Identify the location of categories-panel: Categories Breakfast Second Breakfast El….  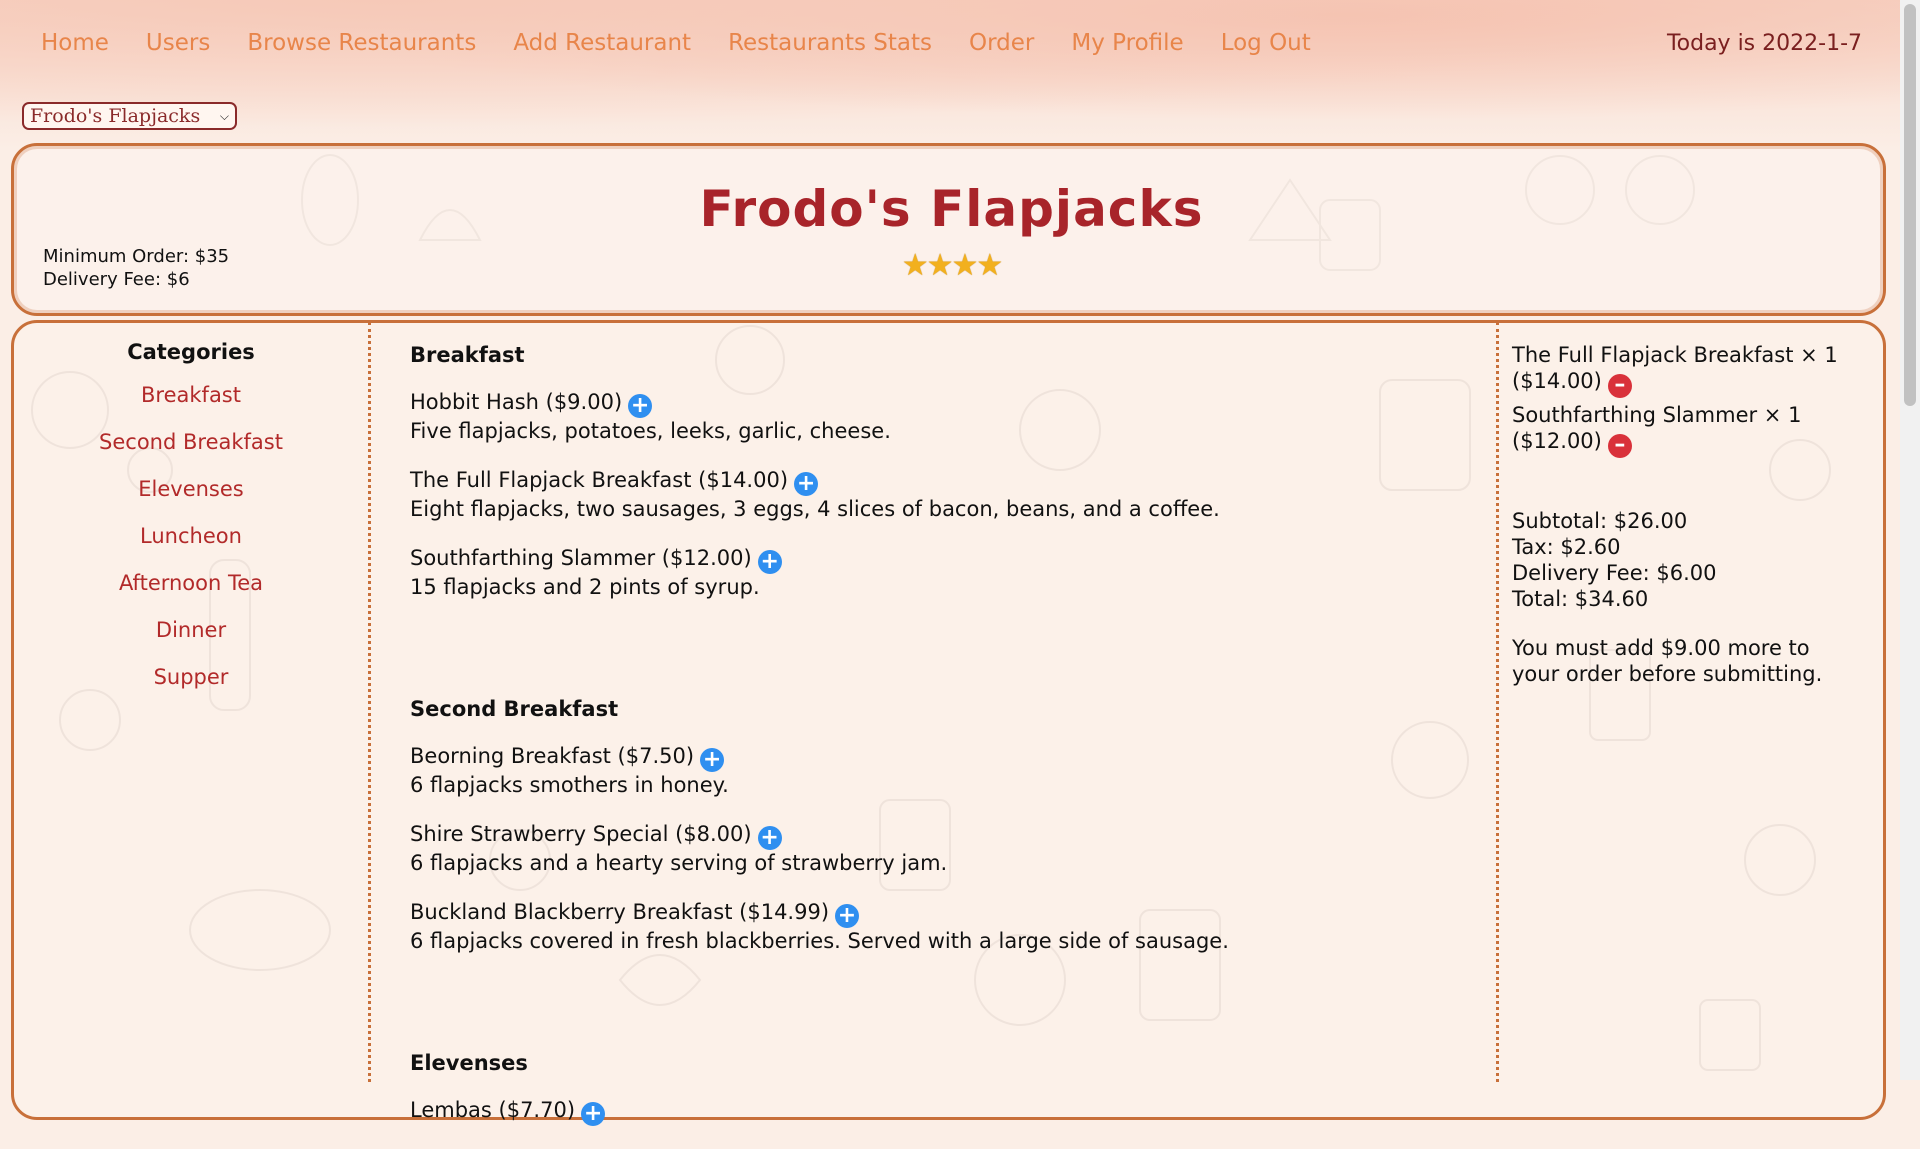
(191, 526).